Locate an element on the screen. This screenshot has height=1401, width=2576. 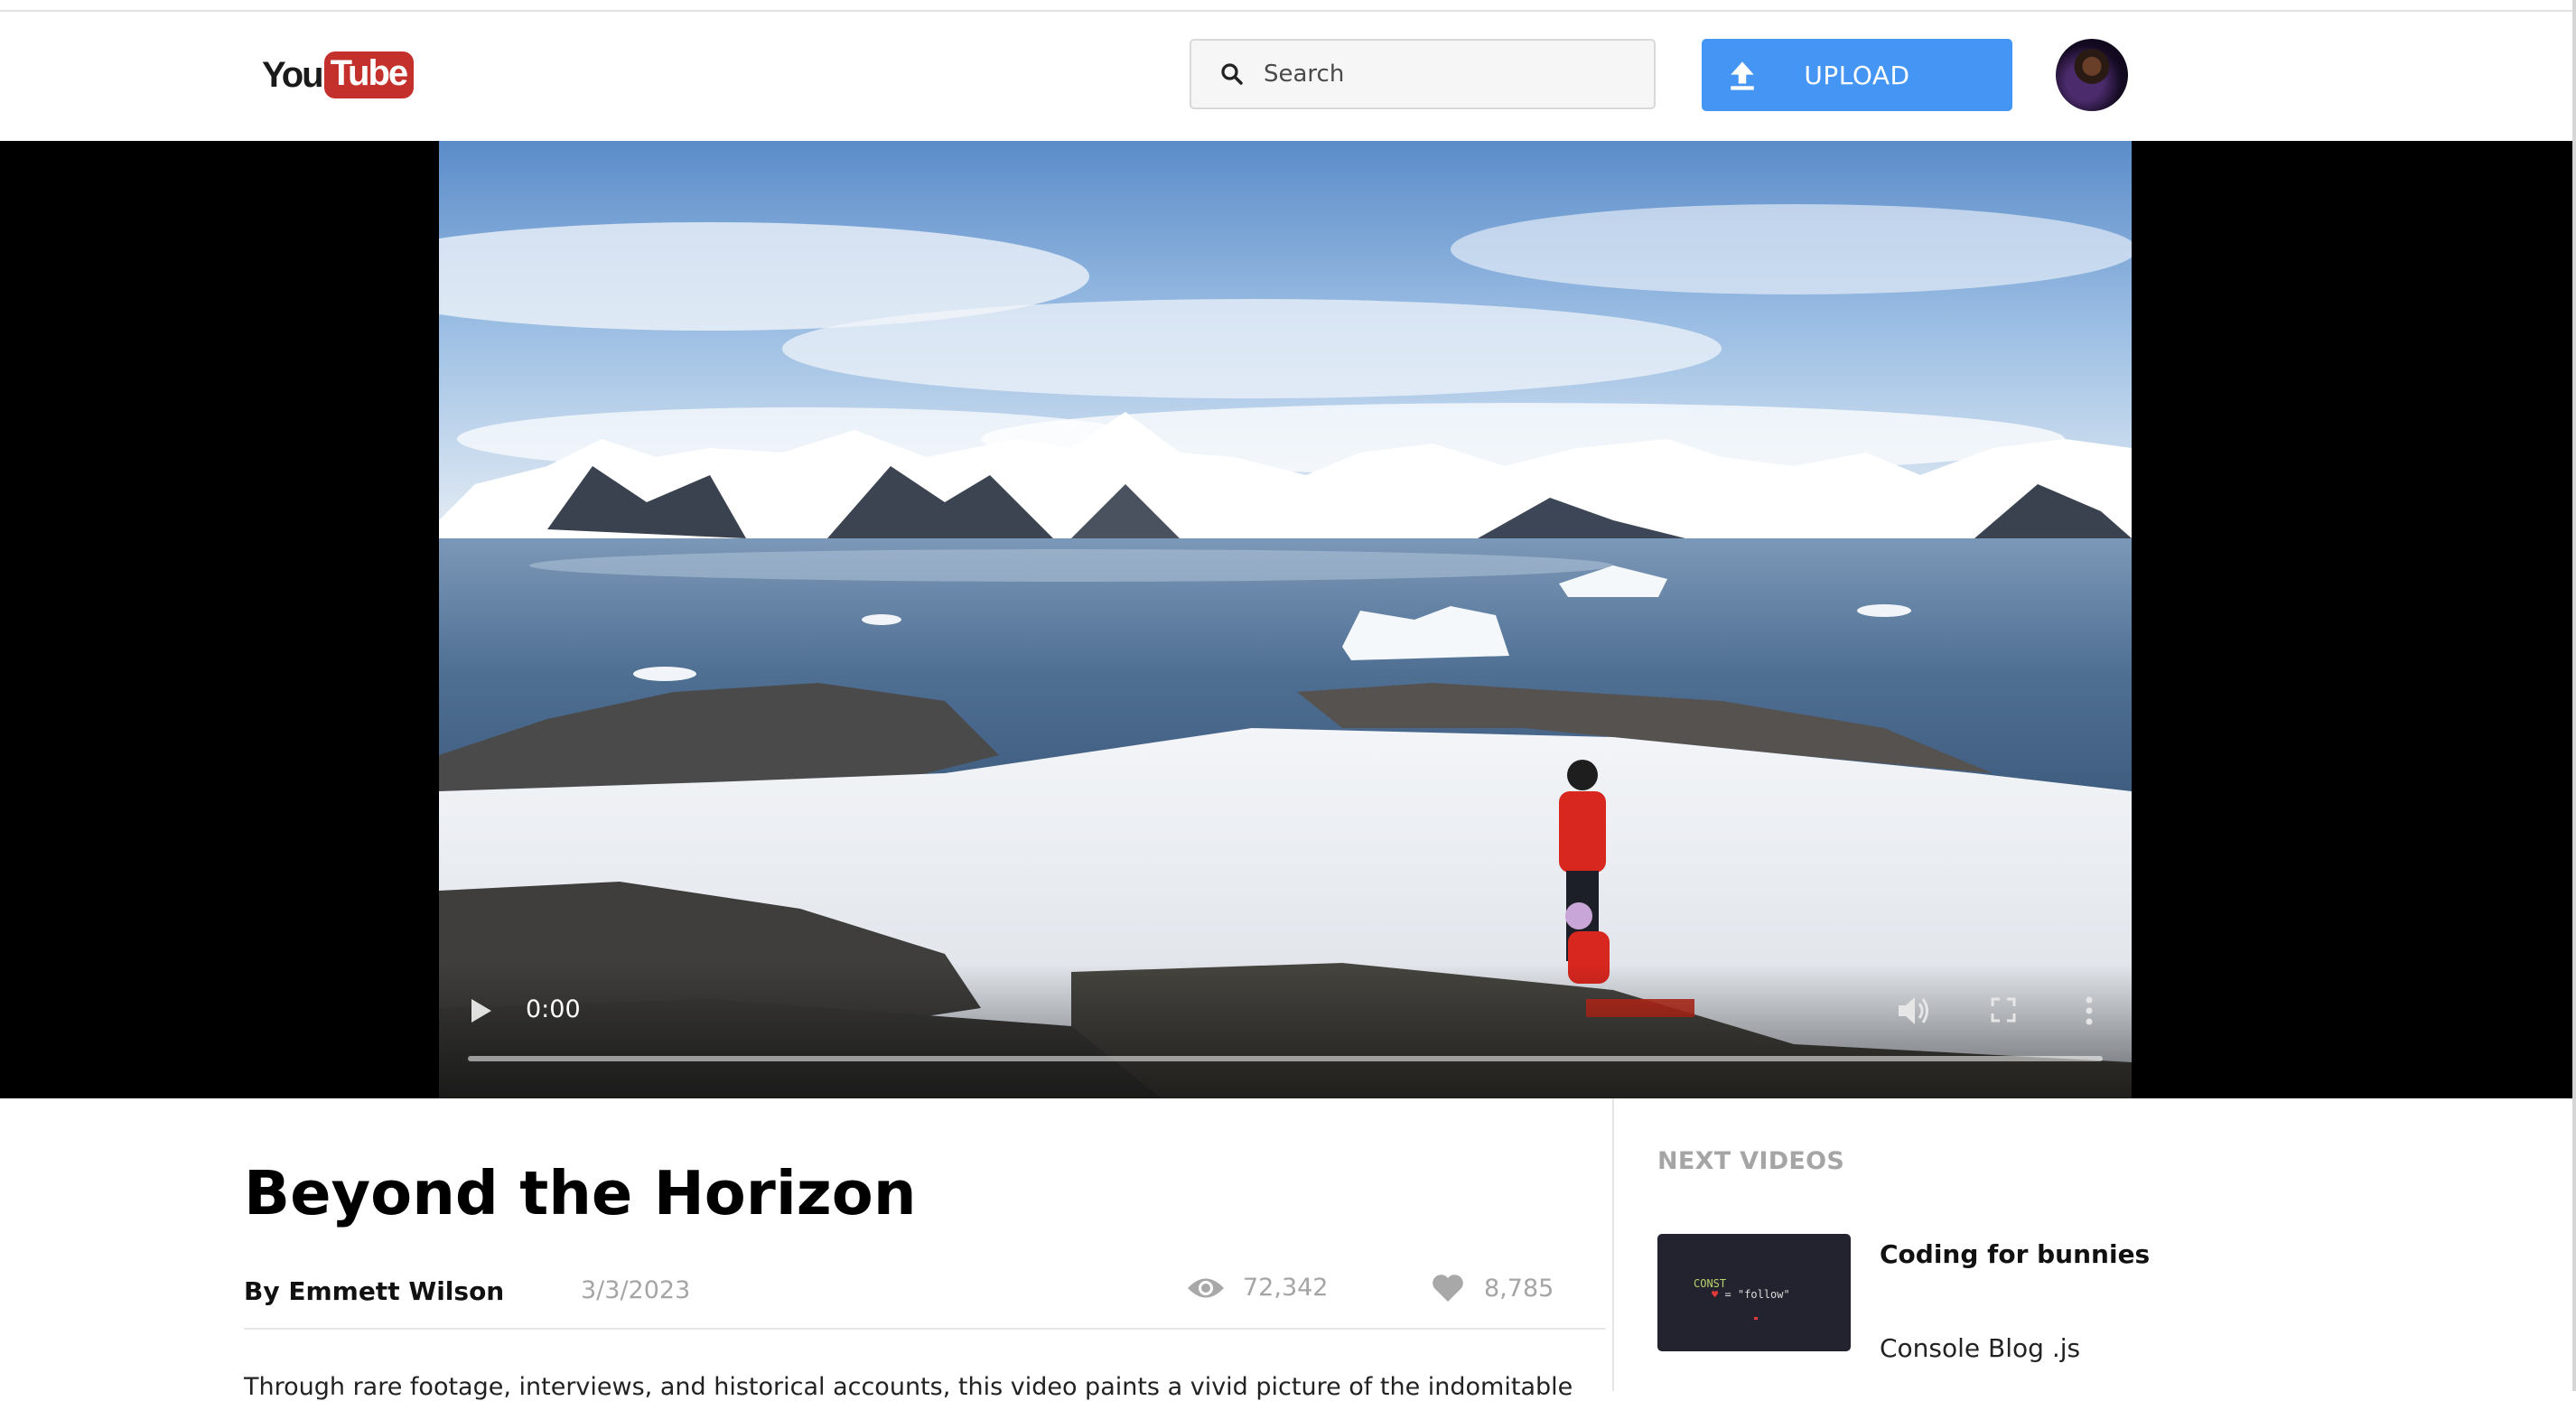
youtube-logo: You Tube is located at coordinates (338, 75).